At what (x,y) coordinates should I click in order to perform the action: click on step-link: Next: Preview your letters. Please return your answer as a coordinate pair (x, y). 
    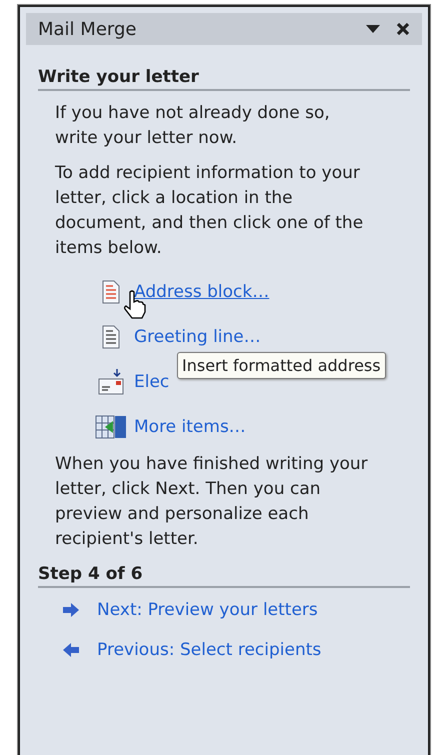
    Looking at the image, I should click on (207, 610).